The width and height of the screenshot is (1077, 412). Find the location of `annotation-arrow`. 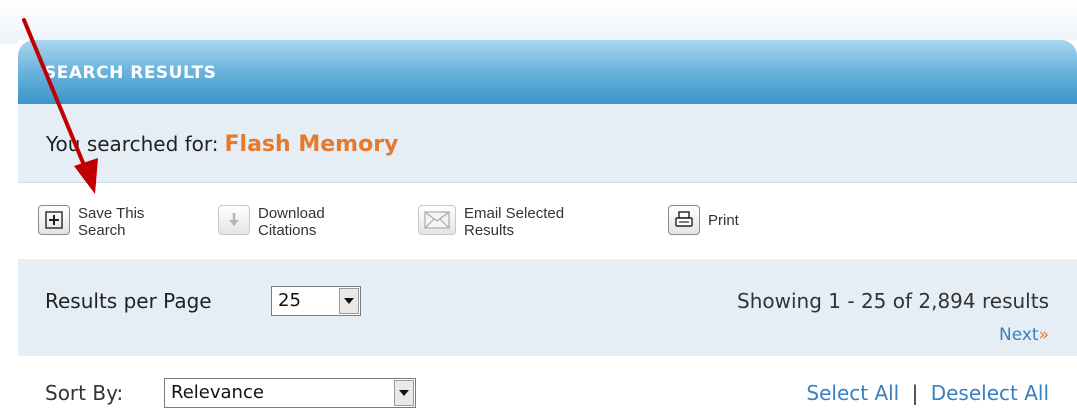

annotation-arrow is located at coordinates (60, 106).